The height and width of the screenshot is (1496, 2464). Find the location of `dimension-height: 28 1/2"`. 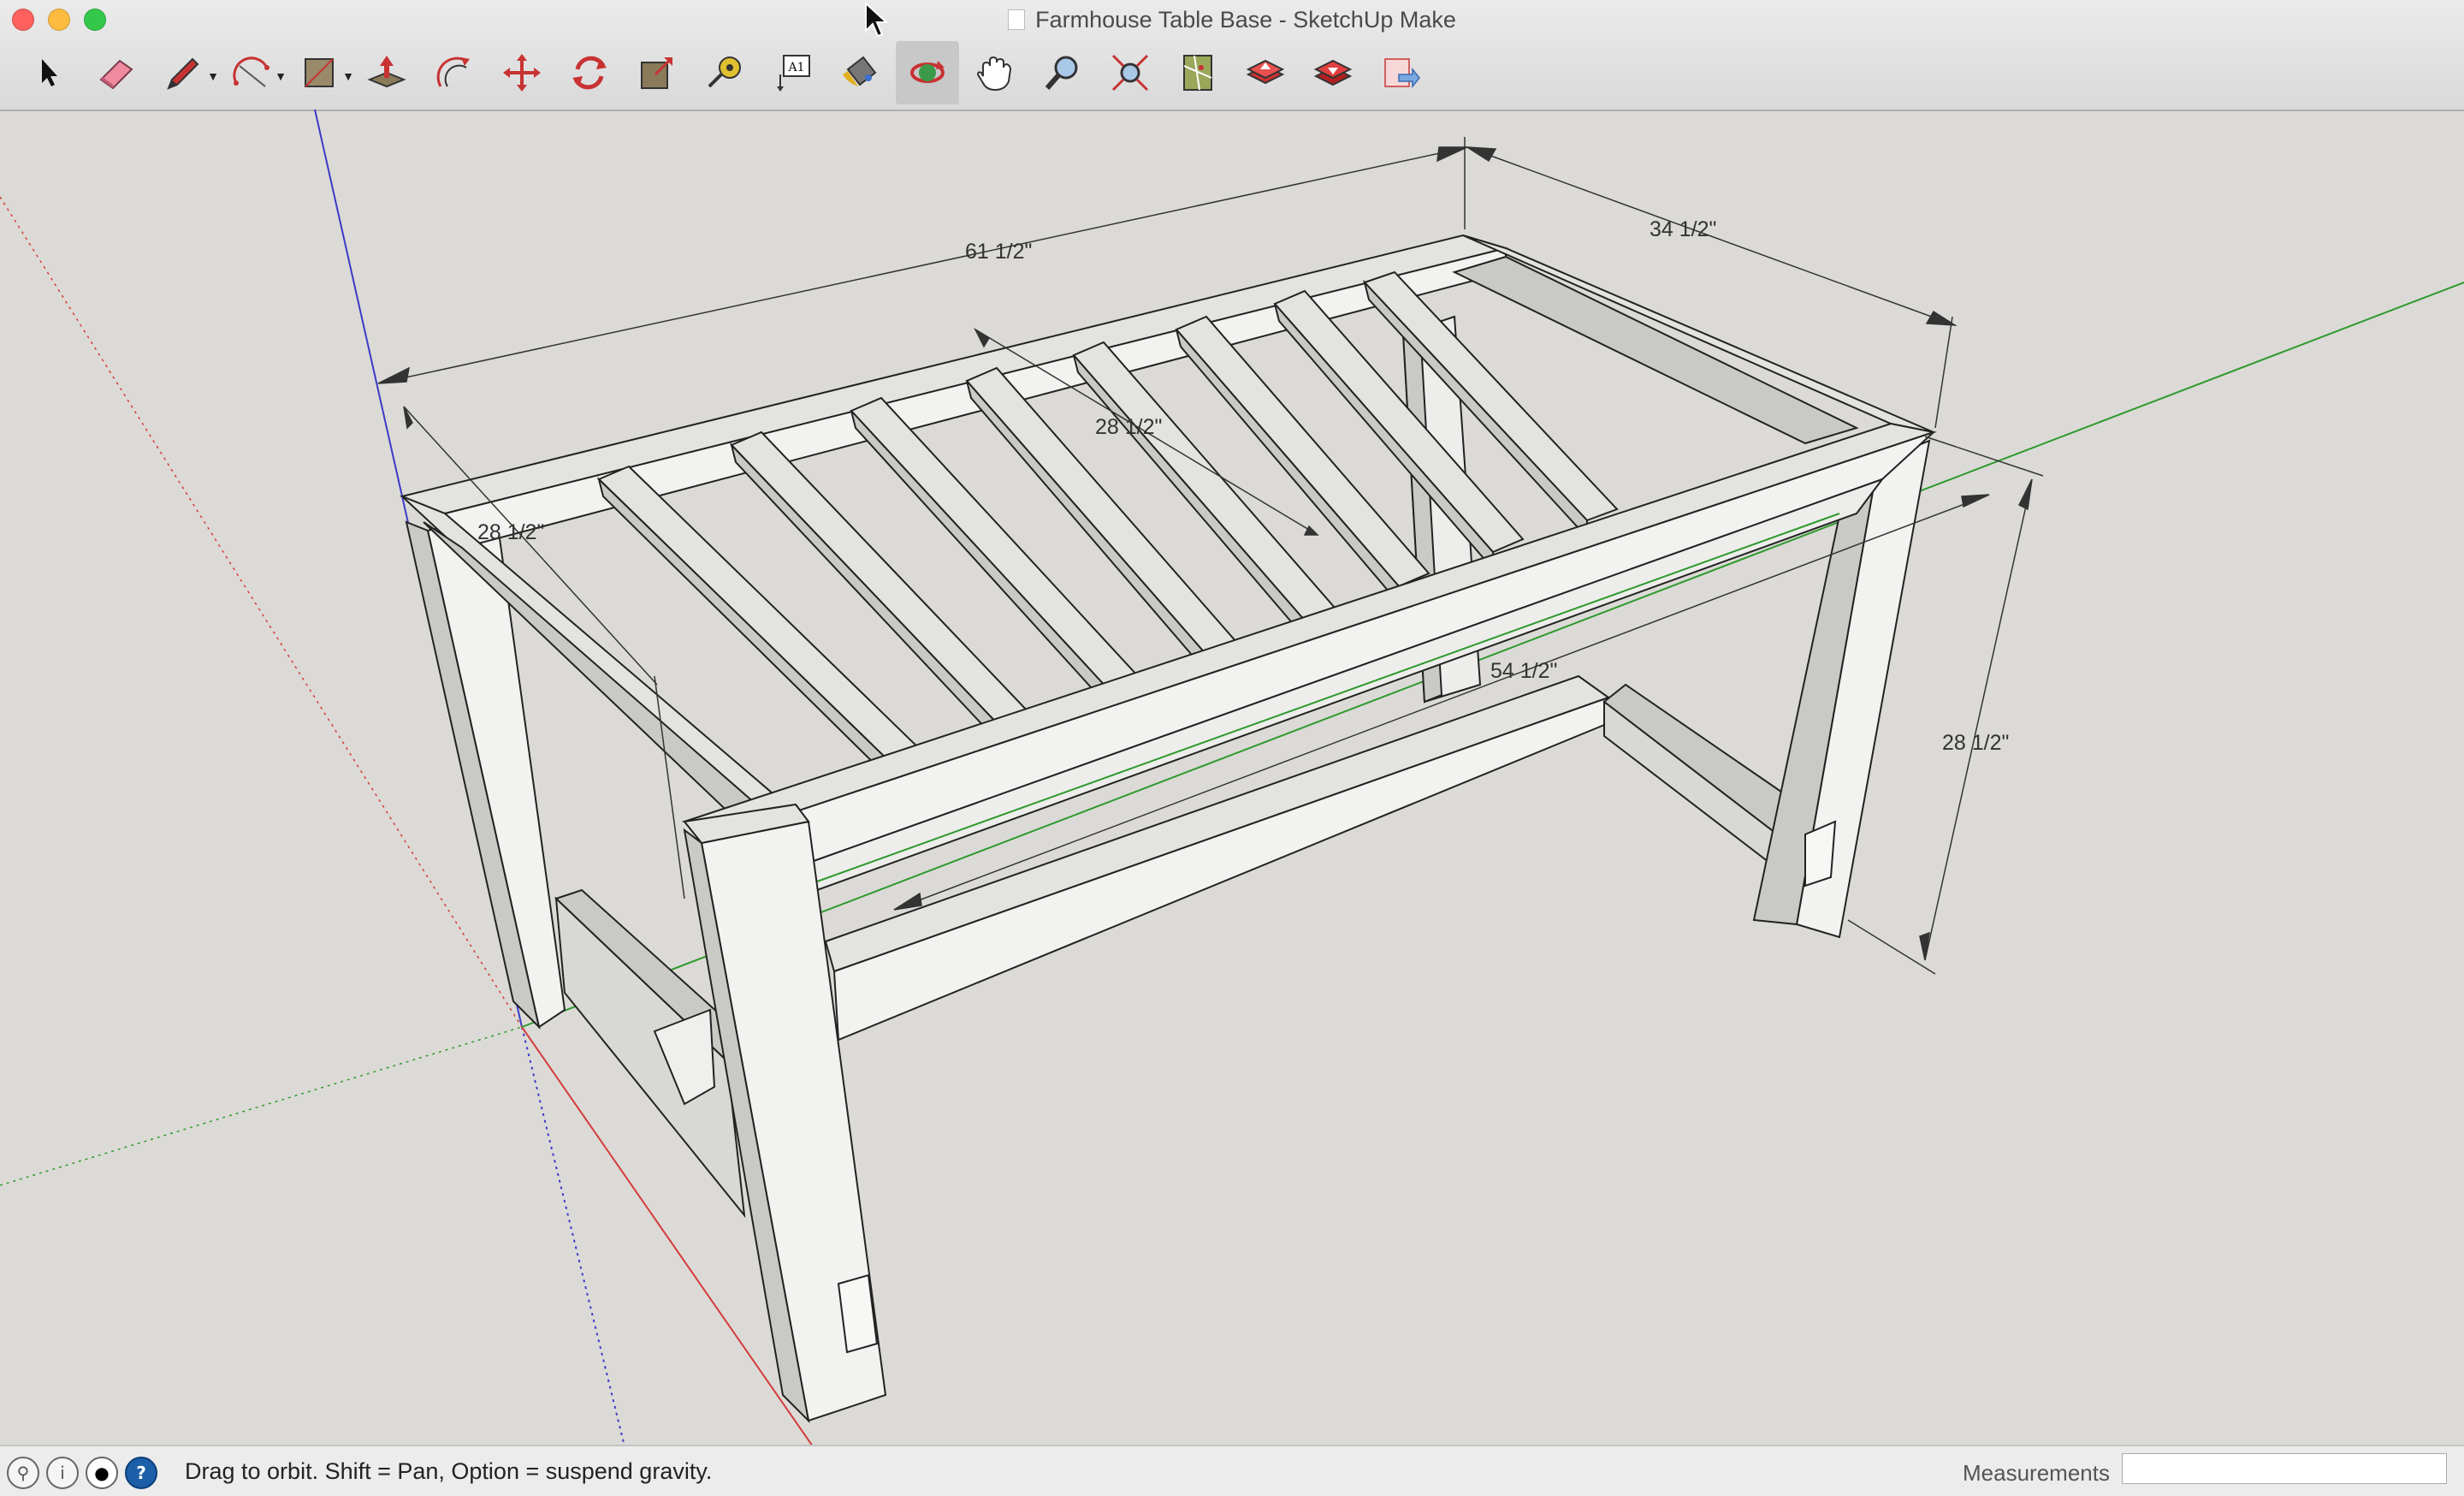

dimension-height: 28 1/2" is located at coordinates (1975, 743).